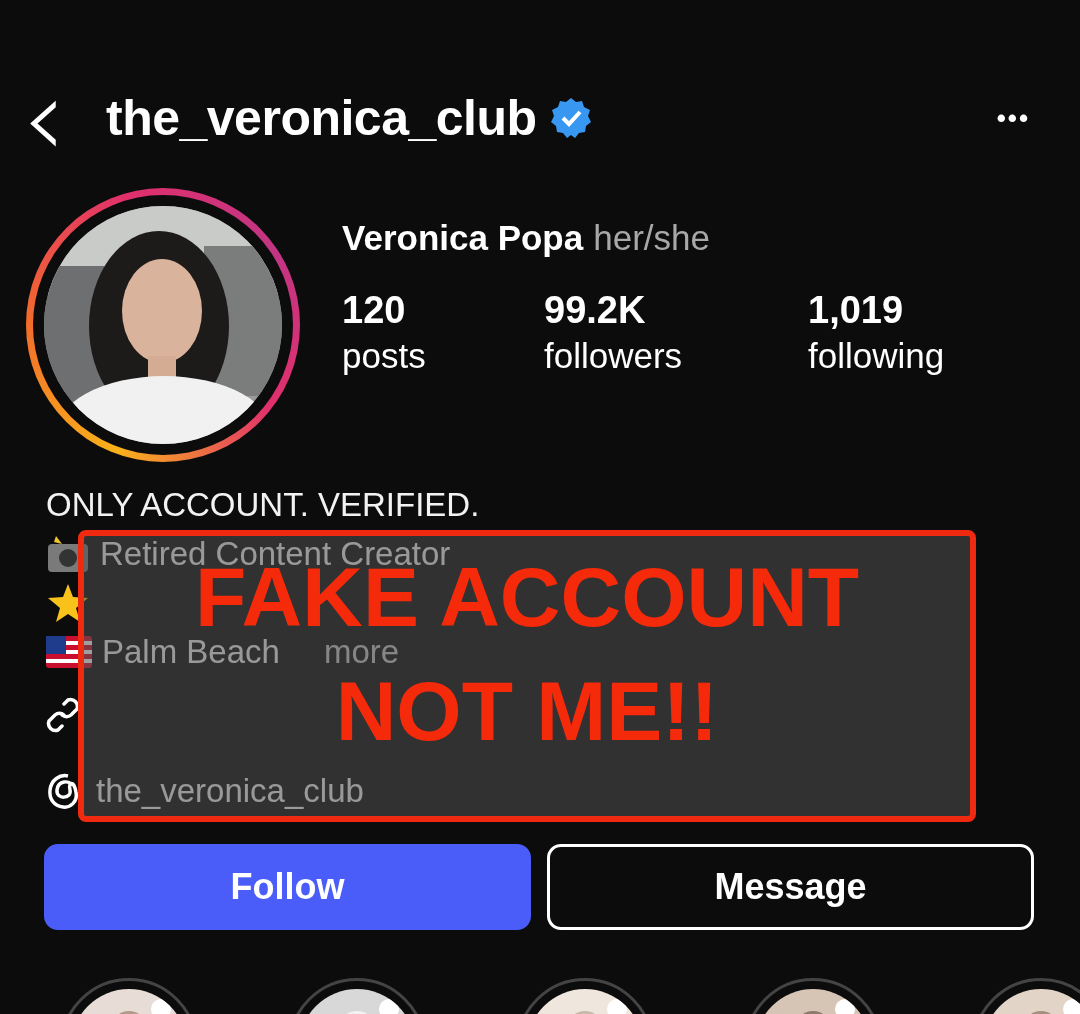 This screenshot has width=1080, height=1014. I want to click on more-link: more, so click(361, 651).